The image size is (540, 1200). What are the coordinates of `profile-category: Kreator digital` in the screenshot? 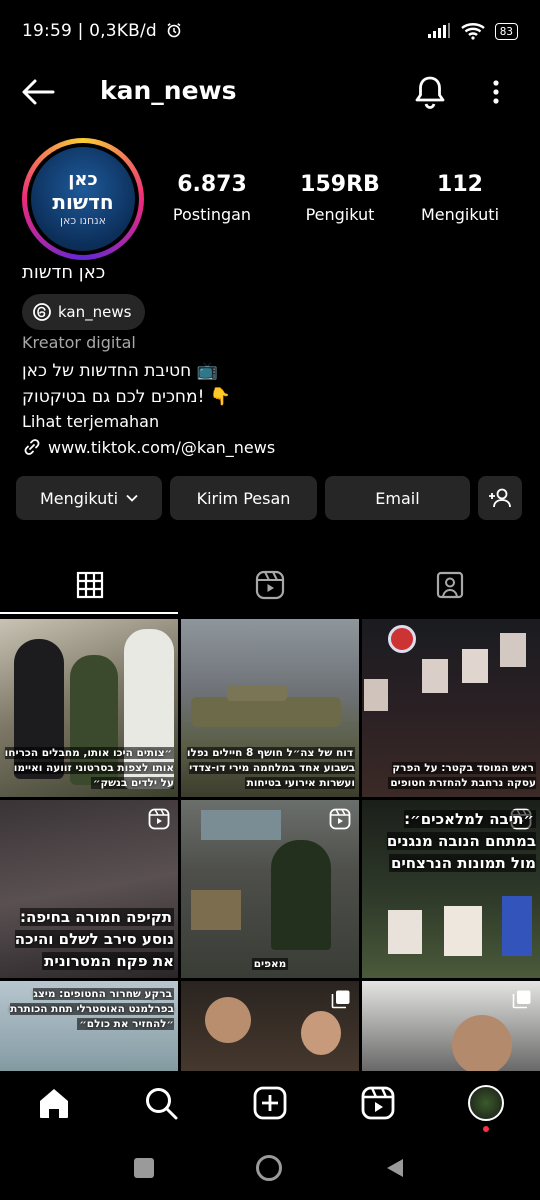 It's located at (79, 342).